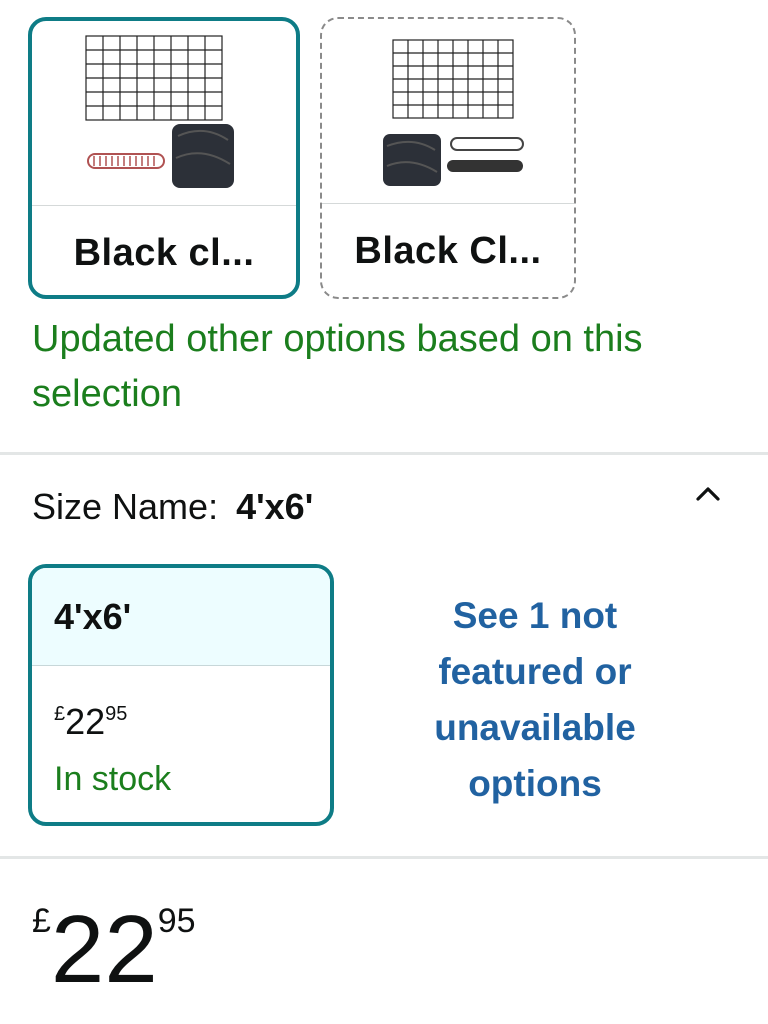 This screenshot has width=768, height=1024. What do you see at coordinates (181, 616) in the screenshot?
I see `size-option-name: 4'x6'` at bounding box center [181, 616].